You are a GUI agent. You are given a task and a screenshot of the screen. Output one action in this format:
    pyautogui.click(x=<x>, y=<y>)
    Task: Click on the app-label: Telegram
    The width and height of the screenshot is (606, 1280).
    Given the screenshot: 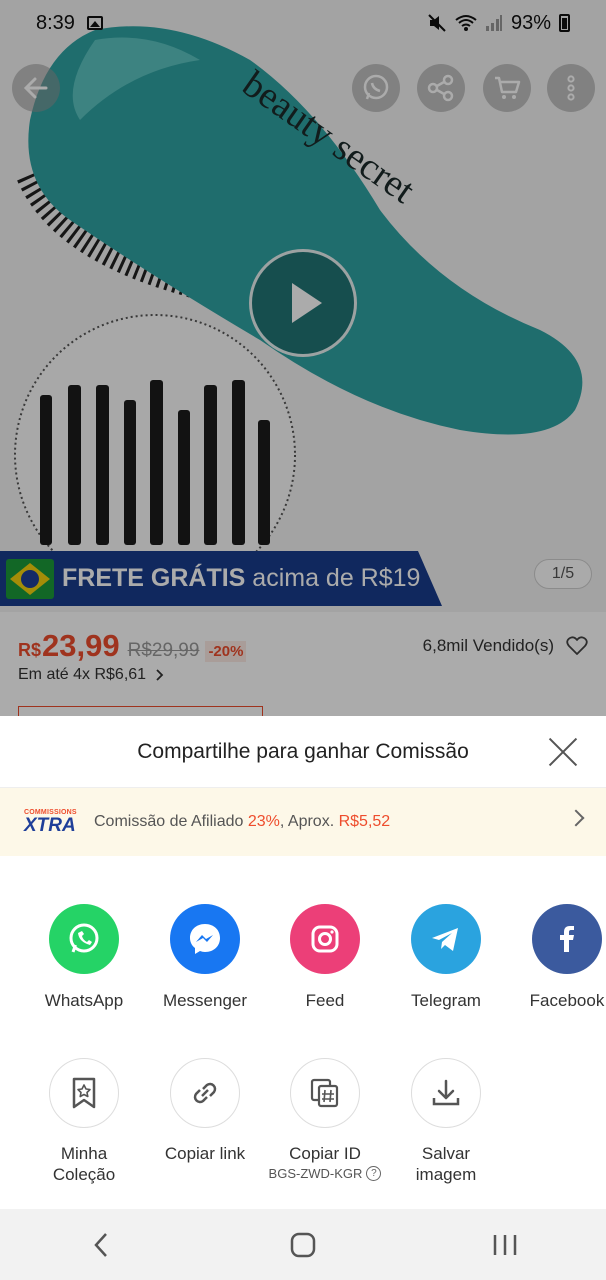 What is the action you would take?
    pyautogui.click(x=446, y=1000)
    